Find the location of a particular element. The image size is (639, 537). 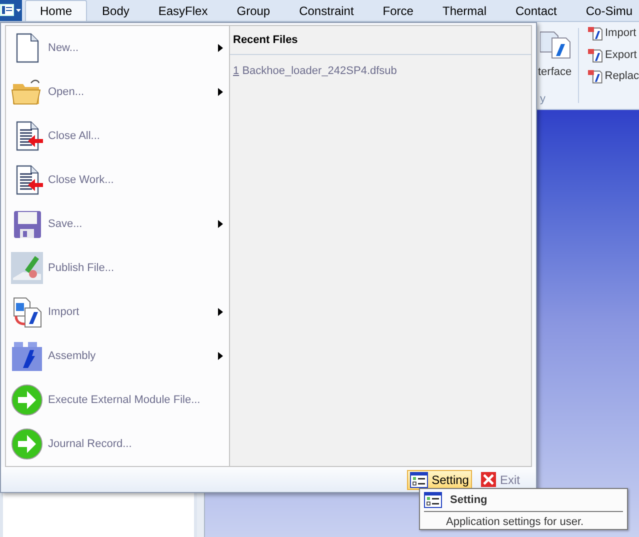

tooltip-title: Setting is located at coordinates (469, 500).